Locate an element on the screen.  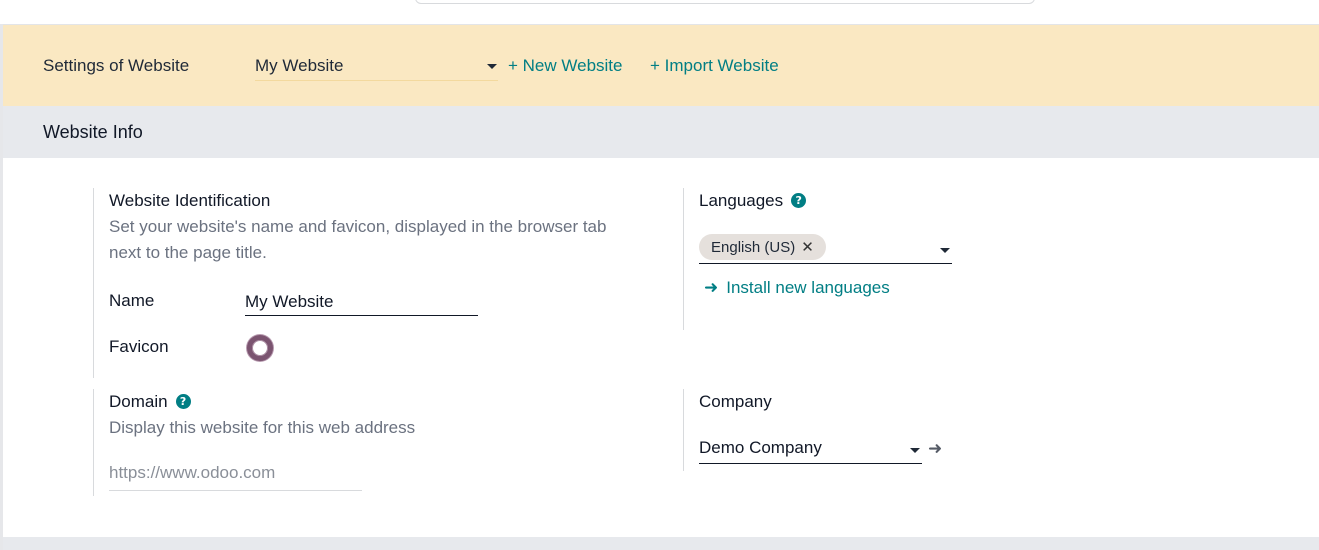
close-icon: ✕ is located at coordinates (807, 247).